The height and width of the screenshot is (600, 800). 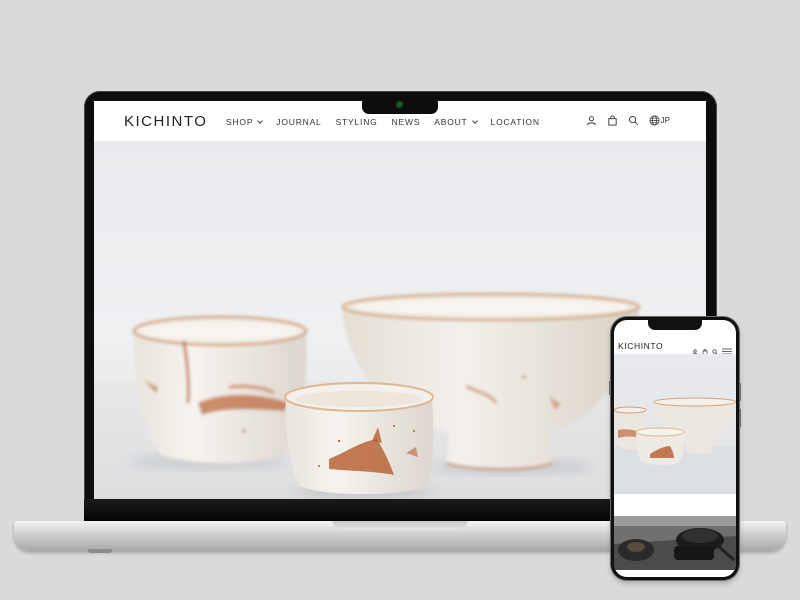 What do you see at coordinates (591, 120) in the screenshot?
I see `account-icon` at bounding box center [591, 120].